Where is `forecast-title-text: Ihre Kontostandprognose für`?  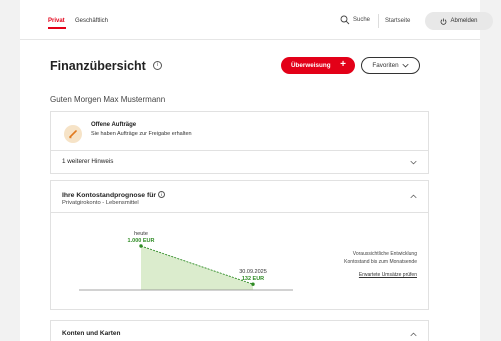
forecast-title-text: Ihre Kontostandprognose für is located at coordinates (109, 195).